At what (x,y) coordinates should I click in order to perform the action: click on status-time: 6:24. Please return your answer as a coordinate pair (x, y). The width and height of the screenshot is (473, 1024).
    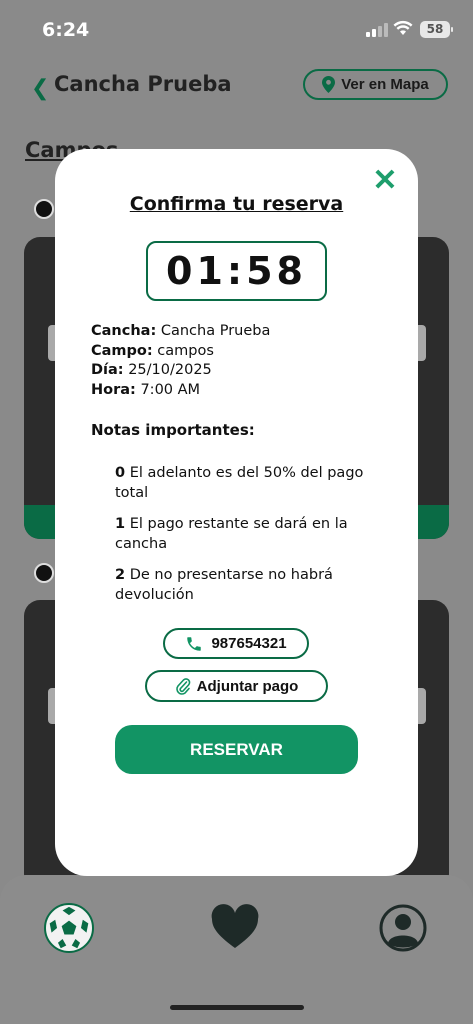
    Looking at the image, I should click on (66, 30).